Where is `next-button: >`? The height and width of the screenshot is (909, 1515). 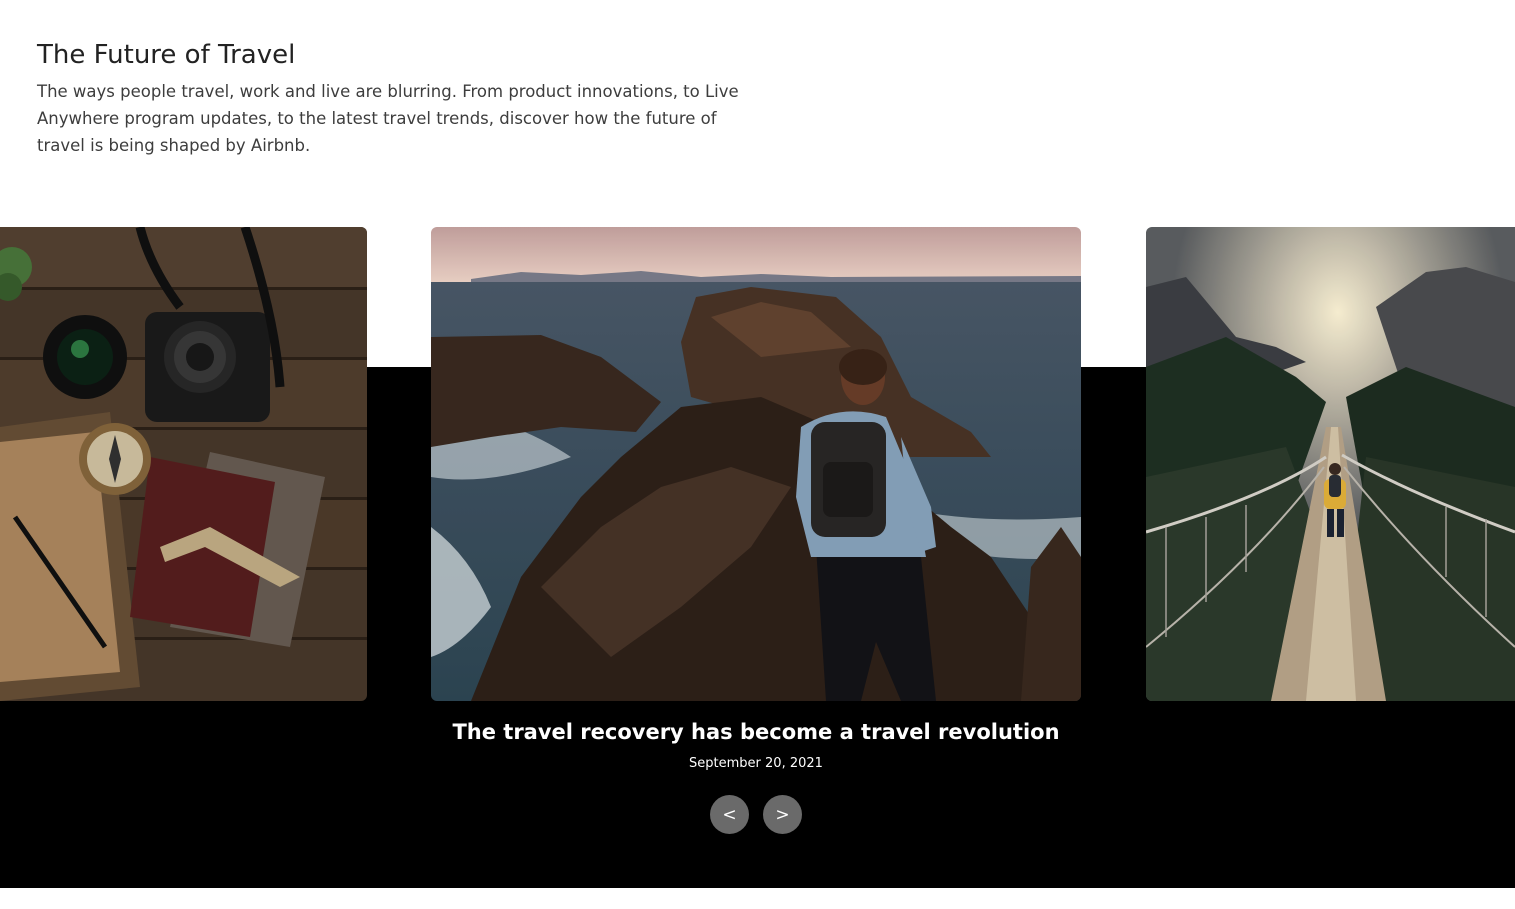
next-button: > is located at coordinates (782, 814).